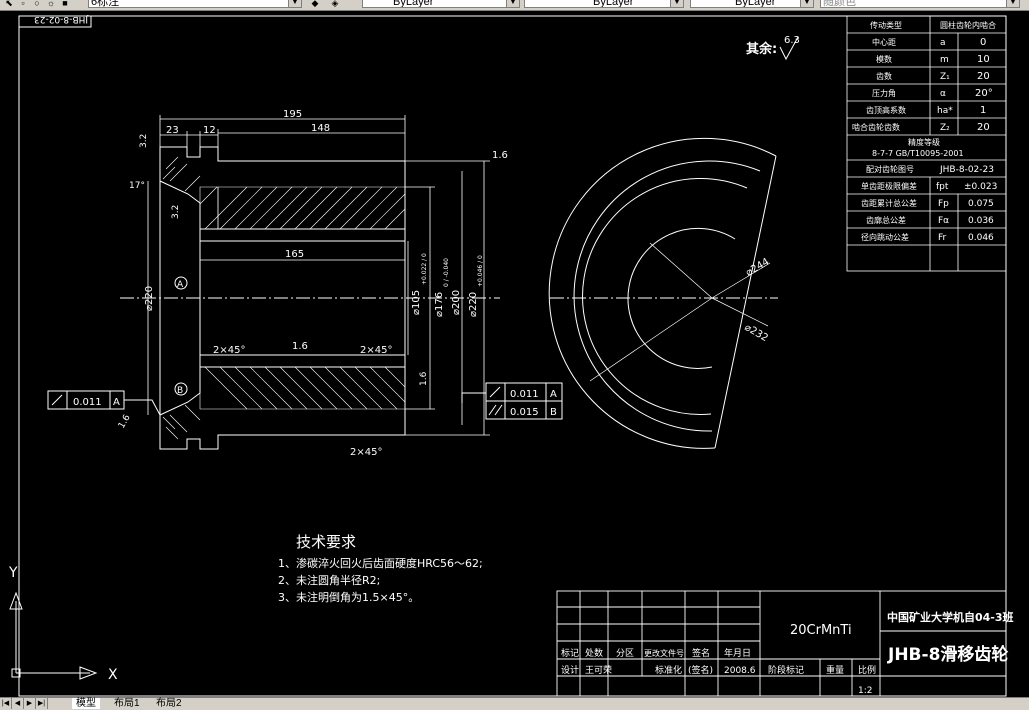 The image size is (1029, 710). What do you see at coordinates (195, 4) in the screenshot?
I see `dimstyle-select: 6标注 ▼` at bounding box center [195, 4].